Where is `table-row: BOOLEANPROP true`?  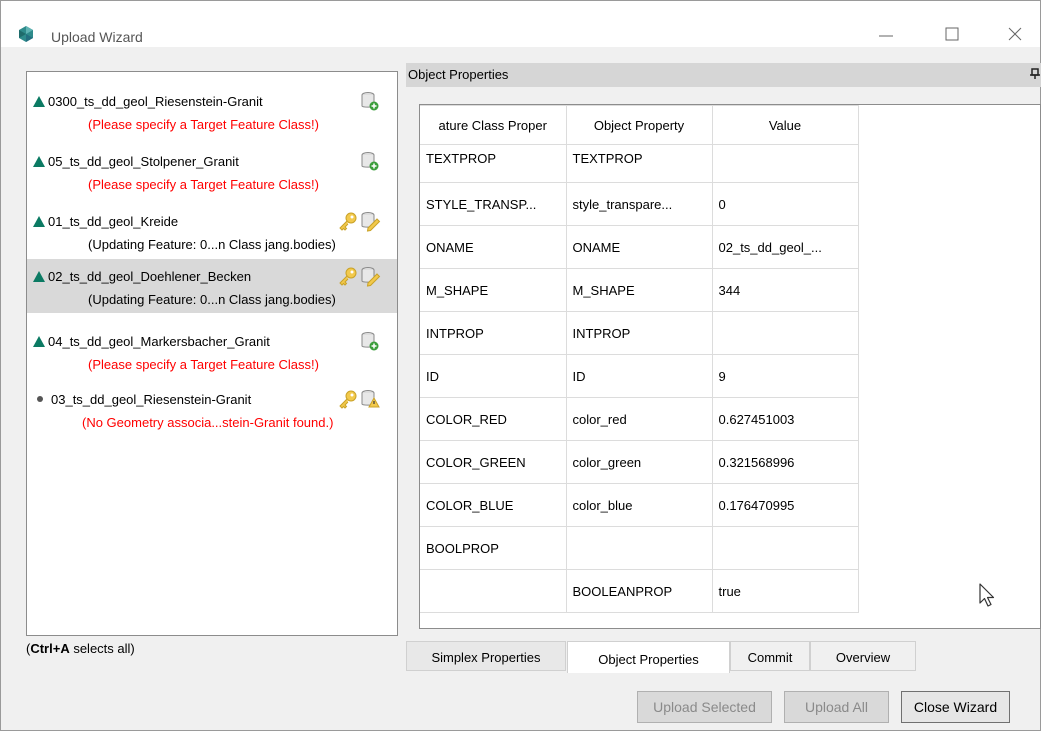
table-row: BOOLEANPROP true is located at coordinates (639, 591).